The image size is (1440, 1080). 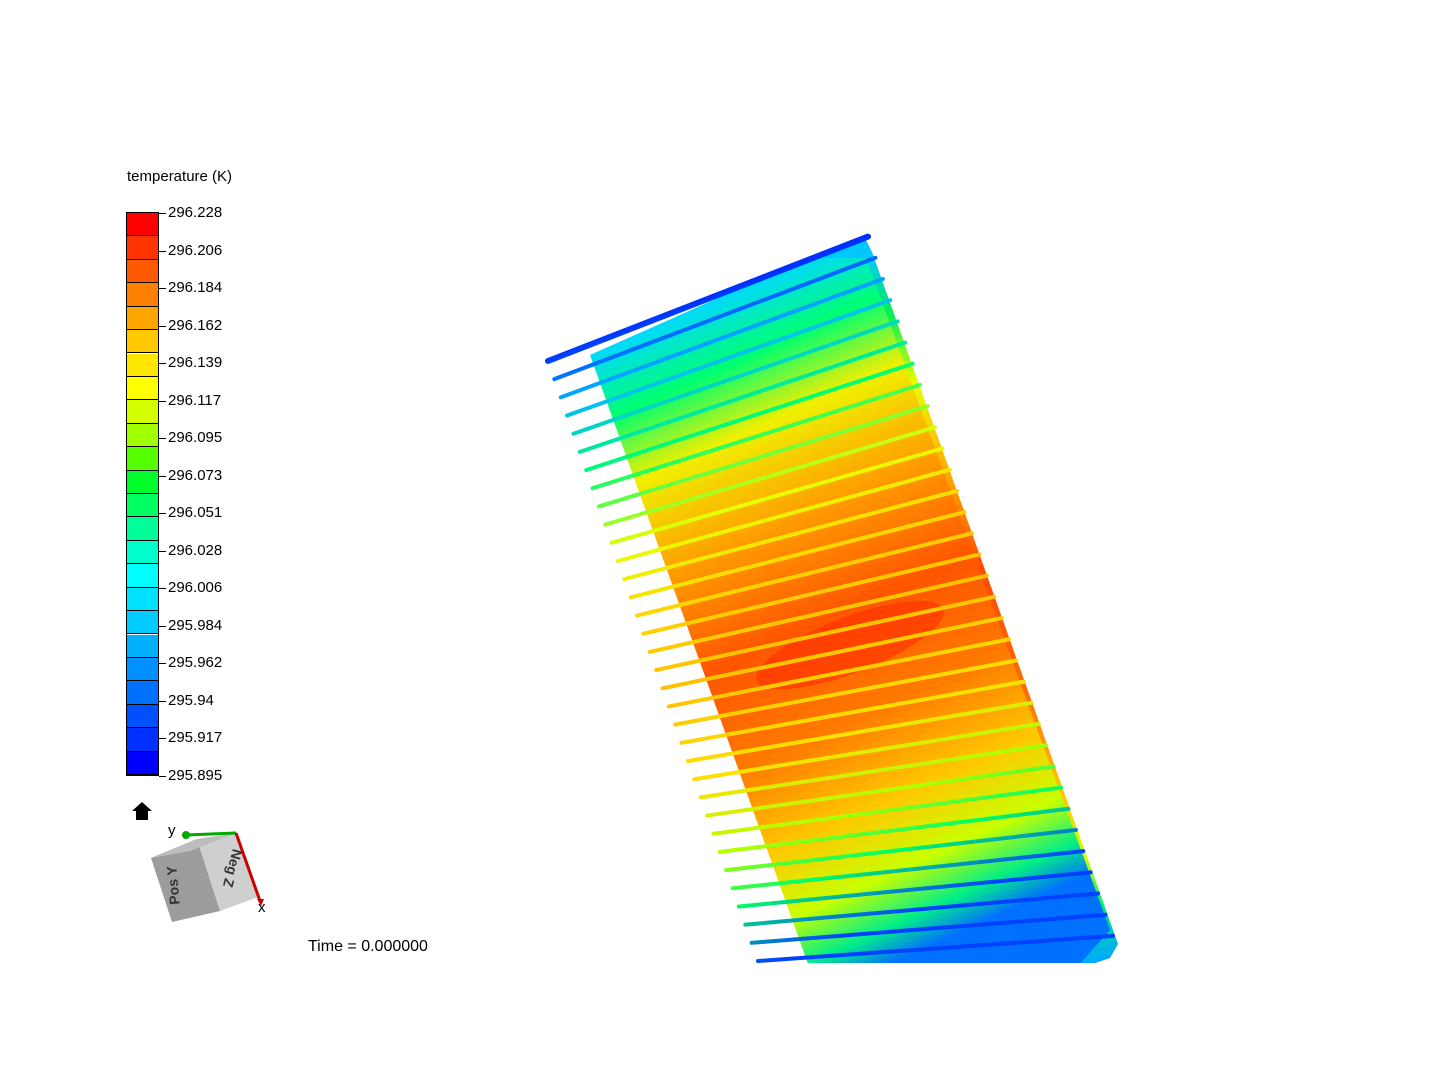 I want to click on color-bar-tick-label: 296.073, so click(x=195, y=475).